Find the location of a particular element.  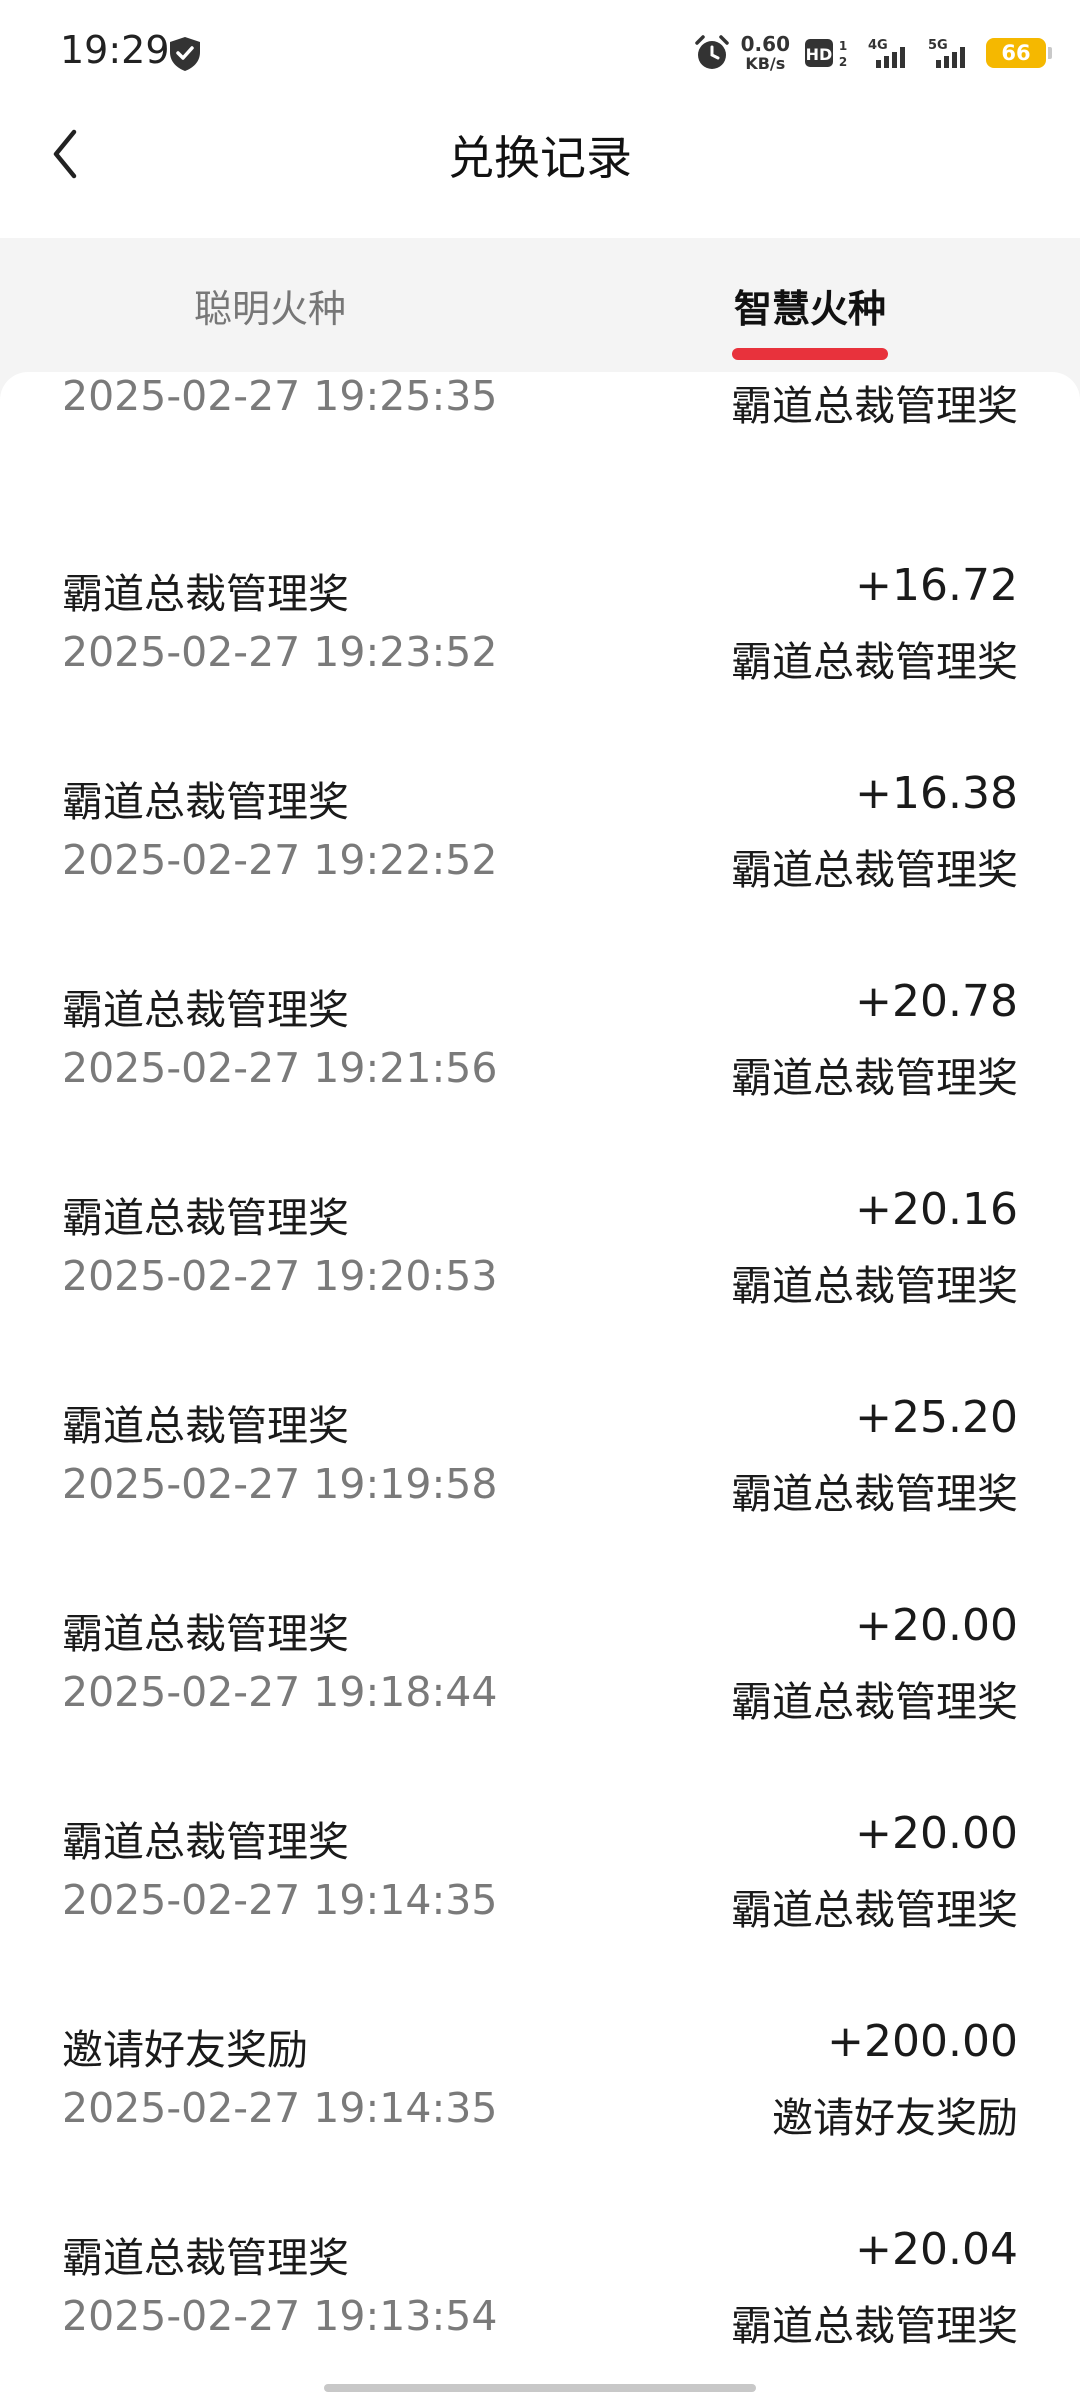

record-time: 2025-02-27 19:18:44 is located at coordinates (280, 1692).